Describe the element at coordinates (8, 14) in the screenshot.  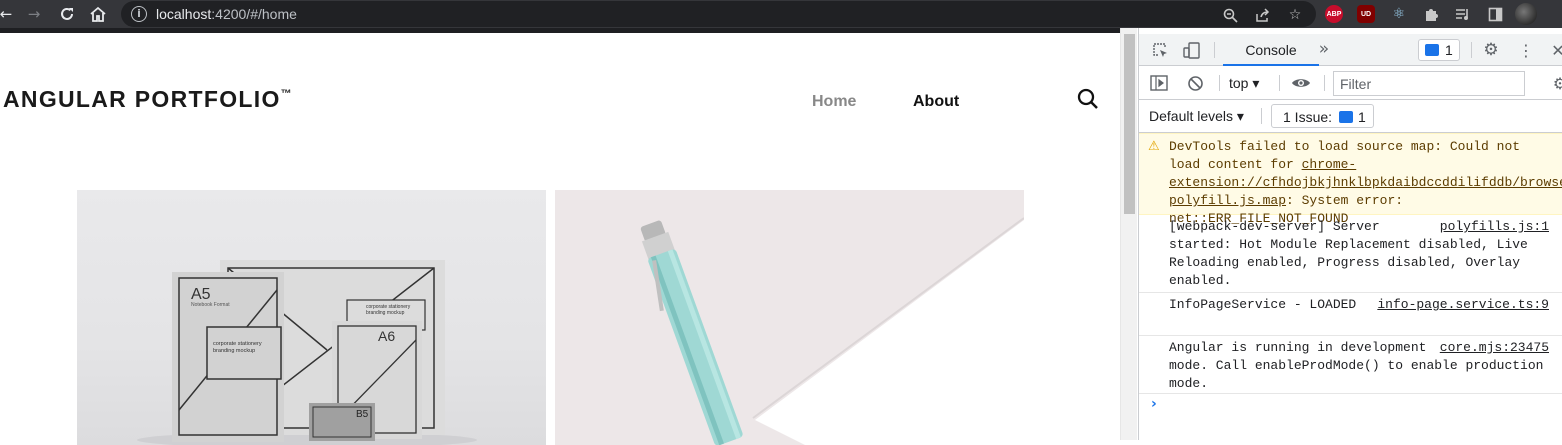
I see `back-icon: ←` at that location.